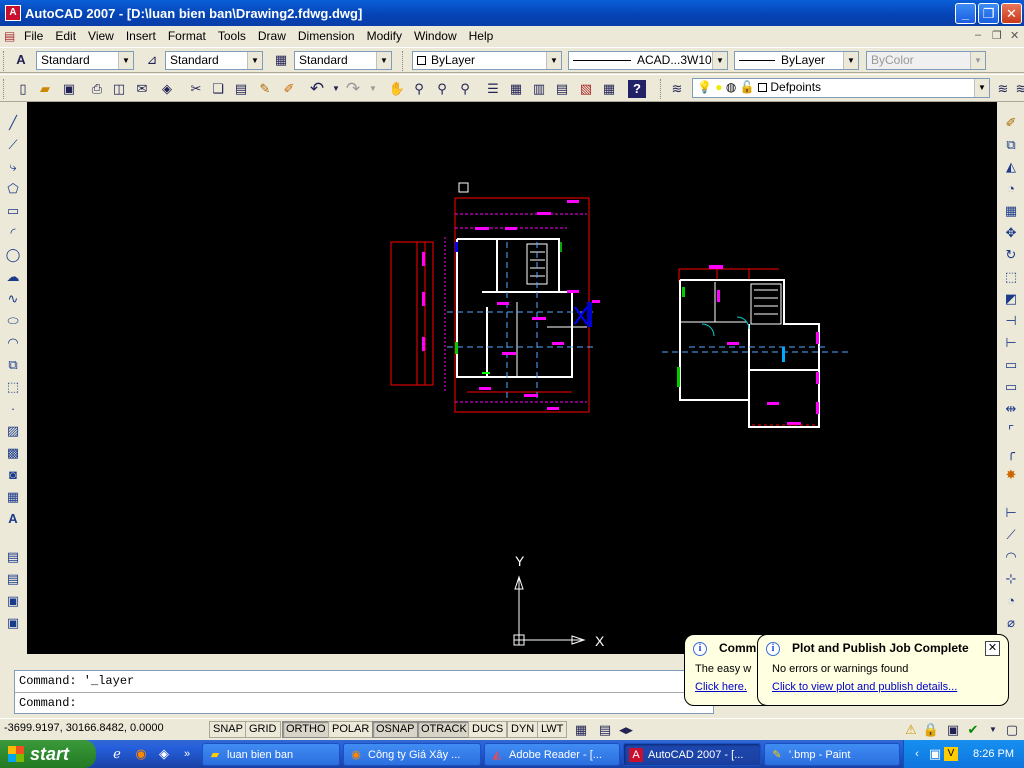  What do you see at coordinates (317, 89) in the screenshot?
I see `undo-icon: ↶` at bounding box center [317, 89].